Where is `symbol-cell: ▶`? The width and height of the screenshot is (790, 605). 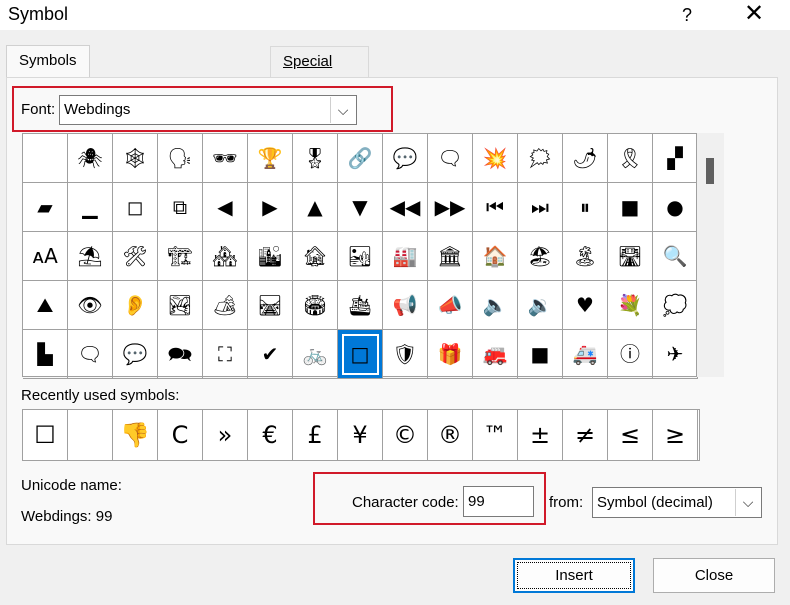
symbol-cell: ▶ is located at coordinates (270, 207).